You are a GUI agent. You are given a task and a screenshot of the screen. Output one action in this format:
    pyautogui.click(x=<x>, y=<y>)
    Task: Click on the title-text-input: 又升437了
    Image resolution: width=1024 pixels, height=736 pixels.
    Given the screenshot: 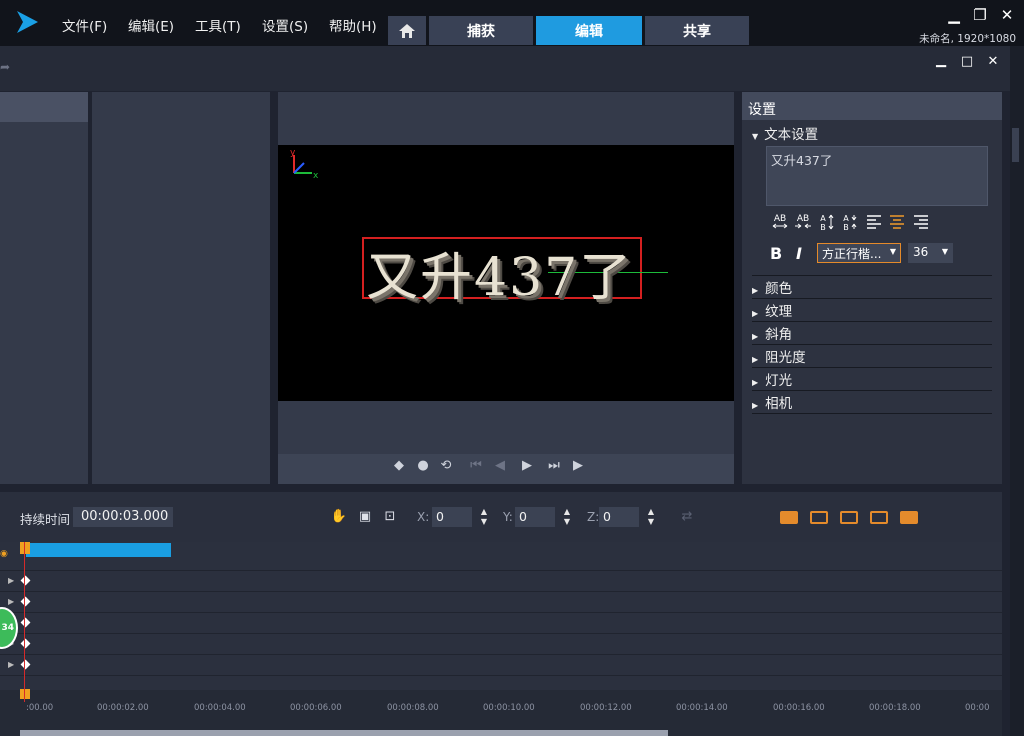 What is the action you would take?
    pyautogui.click(x=877, y=176)
    